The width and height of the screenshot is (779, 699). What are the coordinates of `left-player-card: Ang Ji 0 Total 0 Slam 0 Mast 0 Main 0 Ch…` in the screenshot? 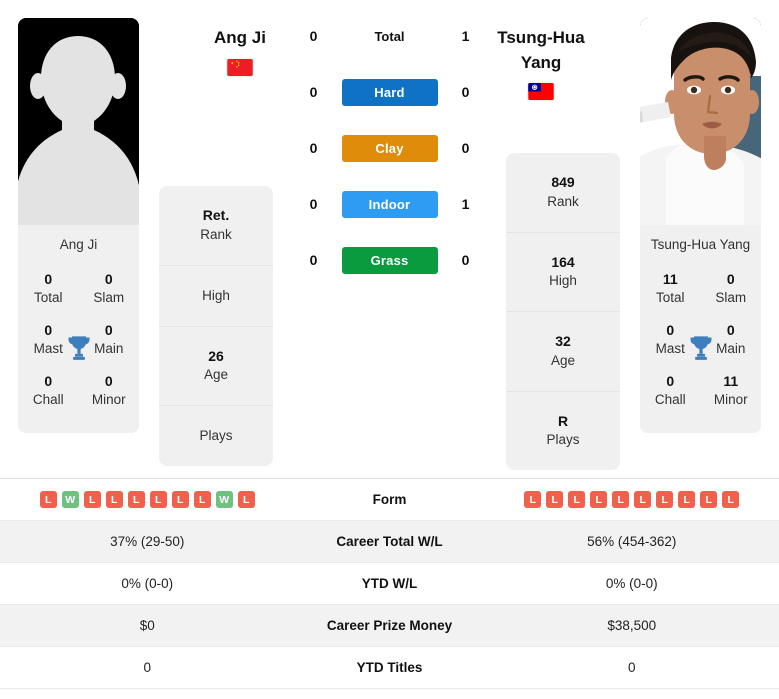 It's located at (79, 226).